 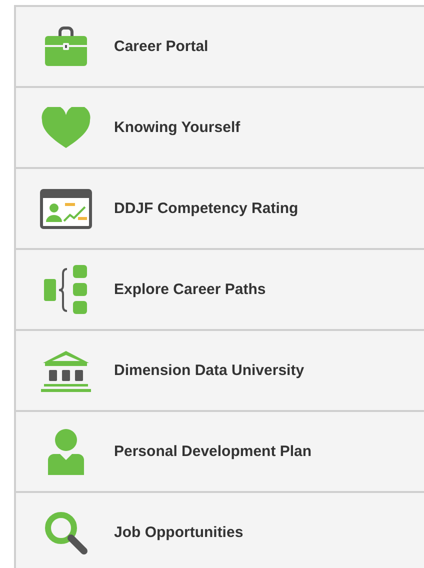 I want to click on flowchart-icon, so click(x=66, y=289).